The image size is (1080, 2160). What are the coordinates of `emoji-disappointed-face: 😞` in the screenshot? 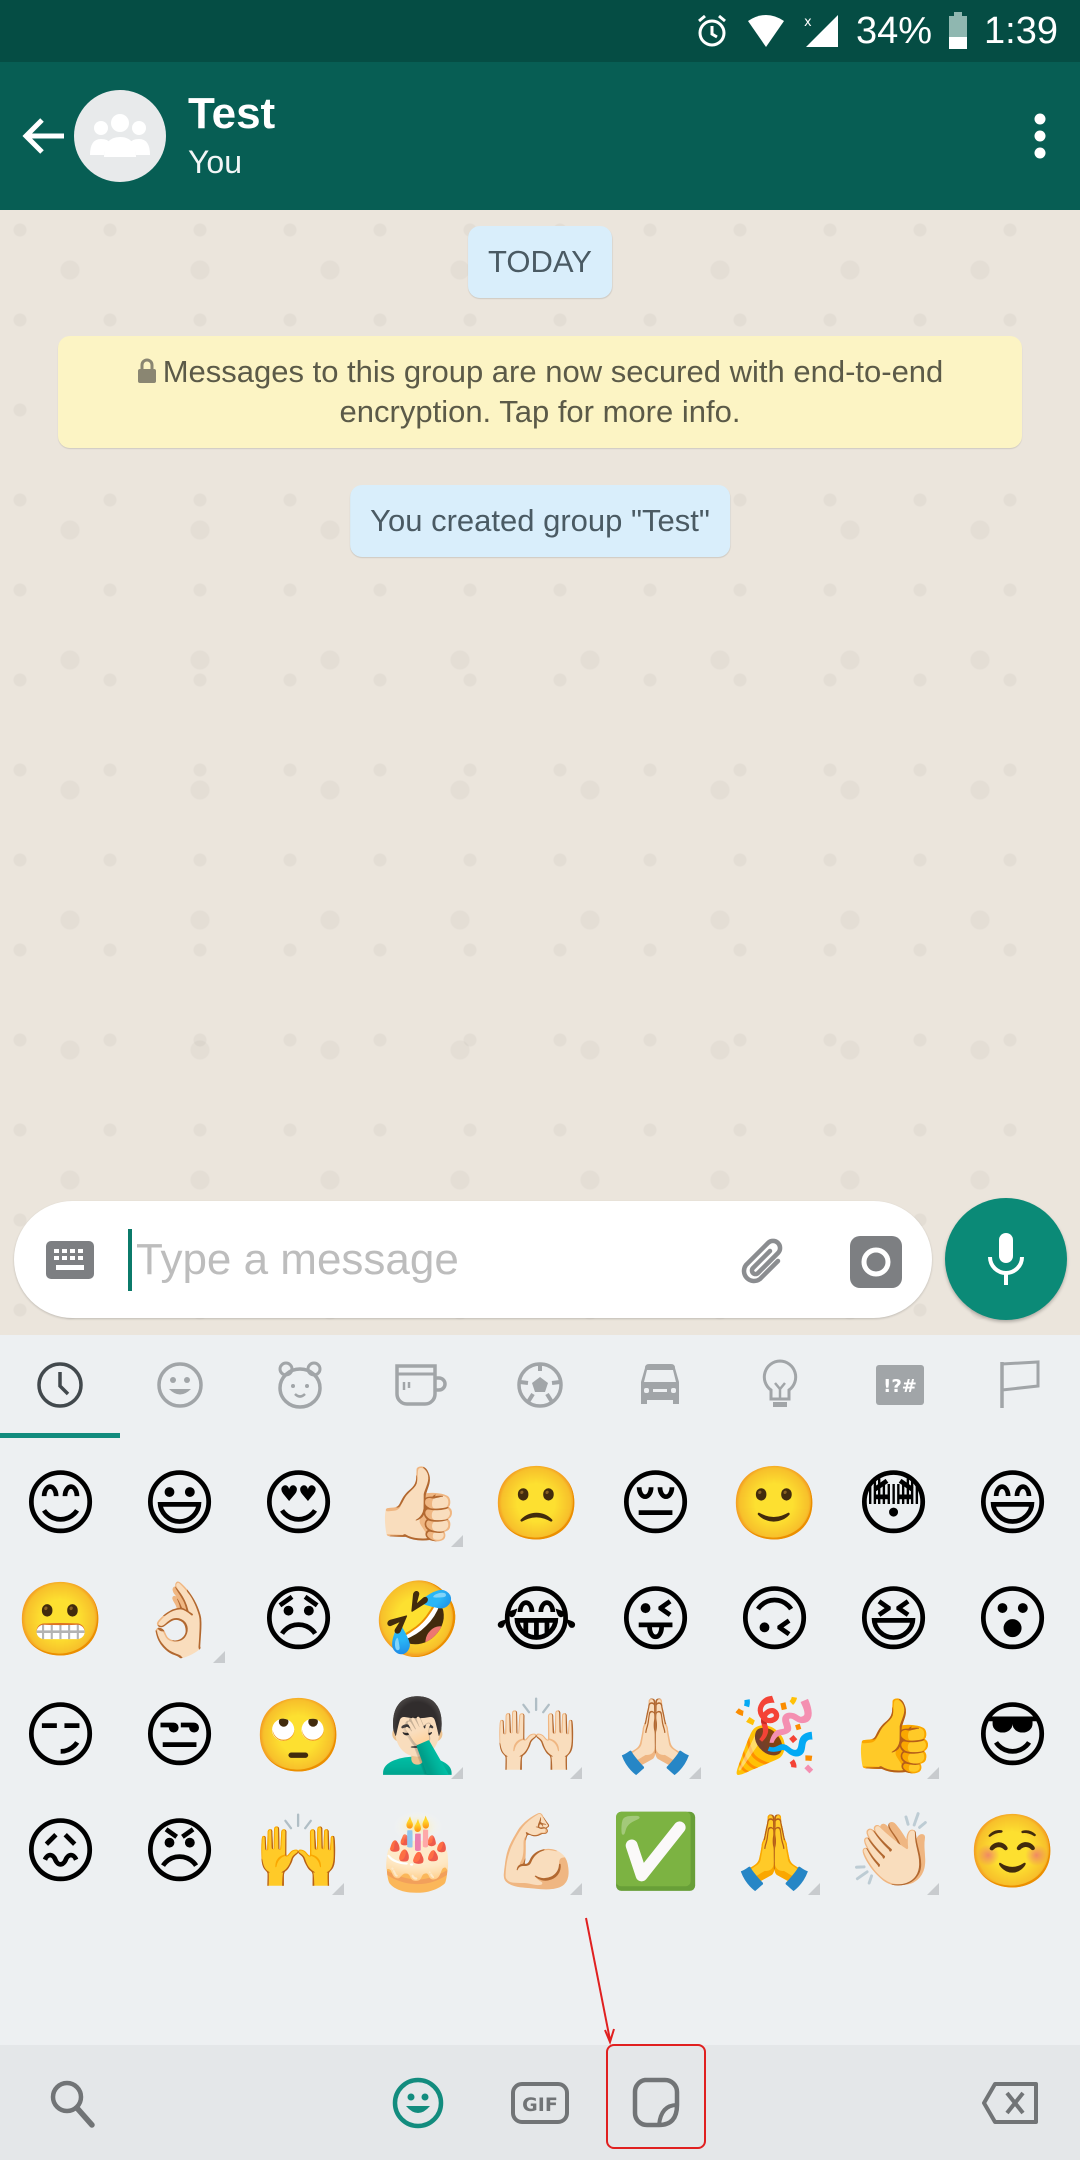 It's located at (298, 1619).